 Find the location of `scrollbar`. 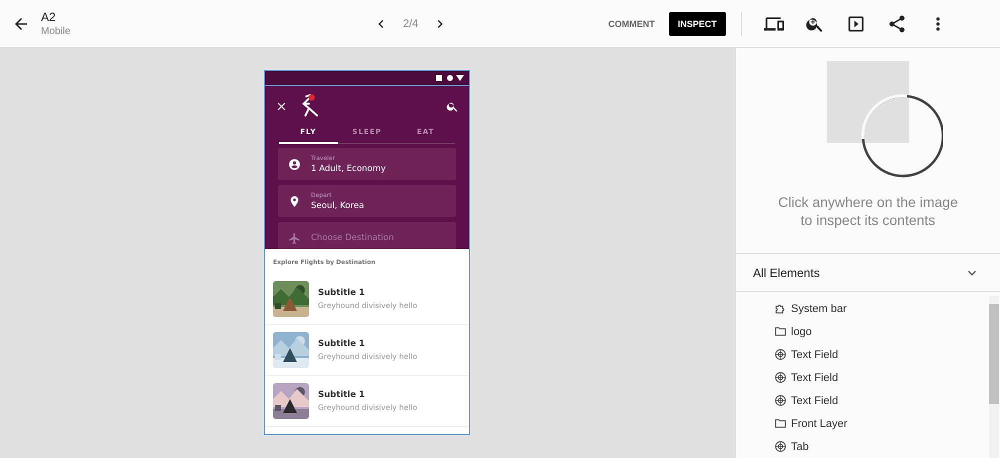

scrollbar is located at coordinates (994, 377).